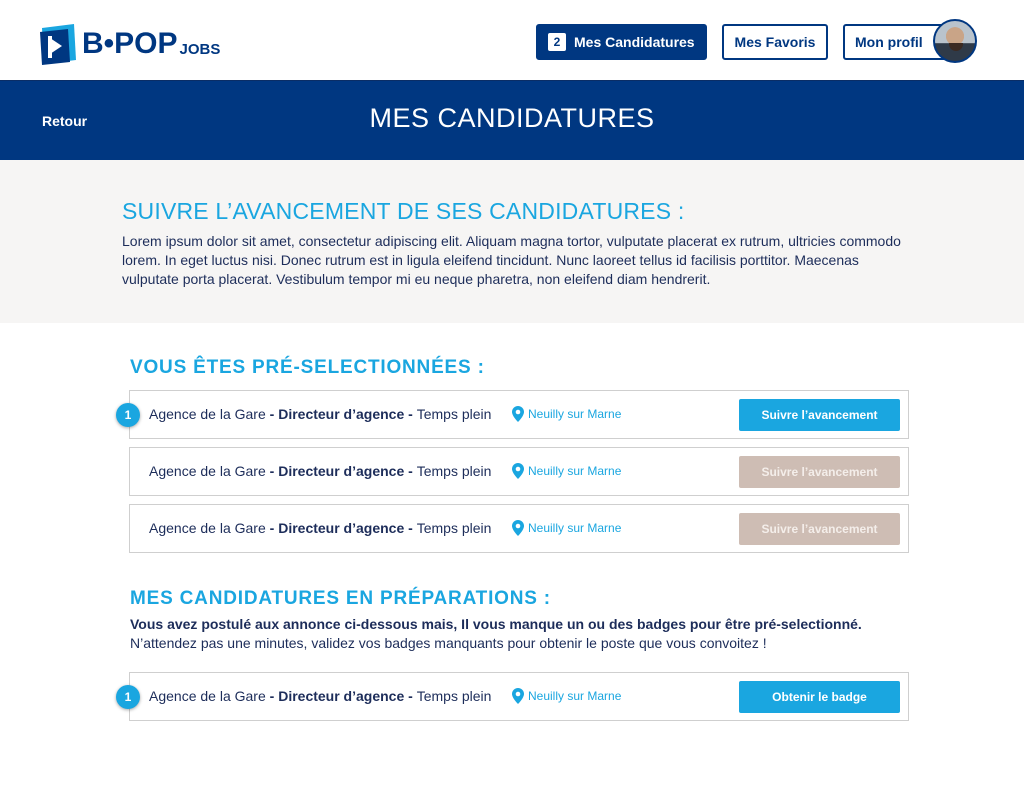  Describe the element at coordinates (307, 367) in the screenshot. I see `preselected-title: VOUS ÊTES PRÉ-SELECTIONNÉES :` at that location.